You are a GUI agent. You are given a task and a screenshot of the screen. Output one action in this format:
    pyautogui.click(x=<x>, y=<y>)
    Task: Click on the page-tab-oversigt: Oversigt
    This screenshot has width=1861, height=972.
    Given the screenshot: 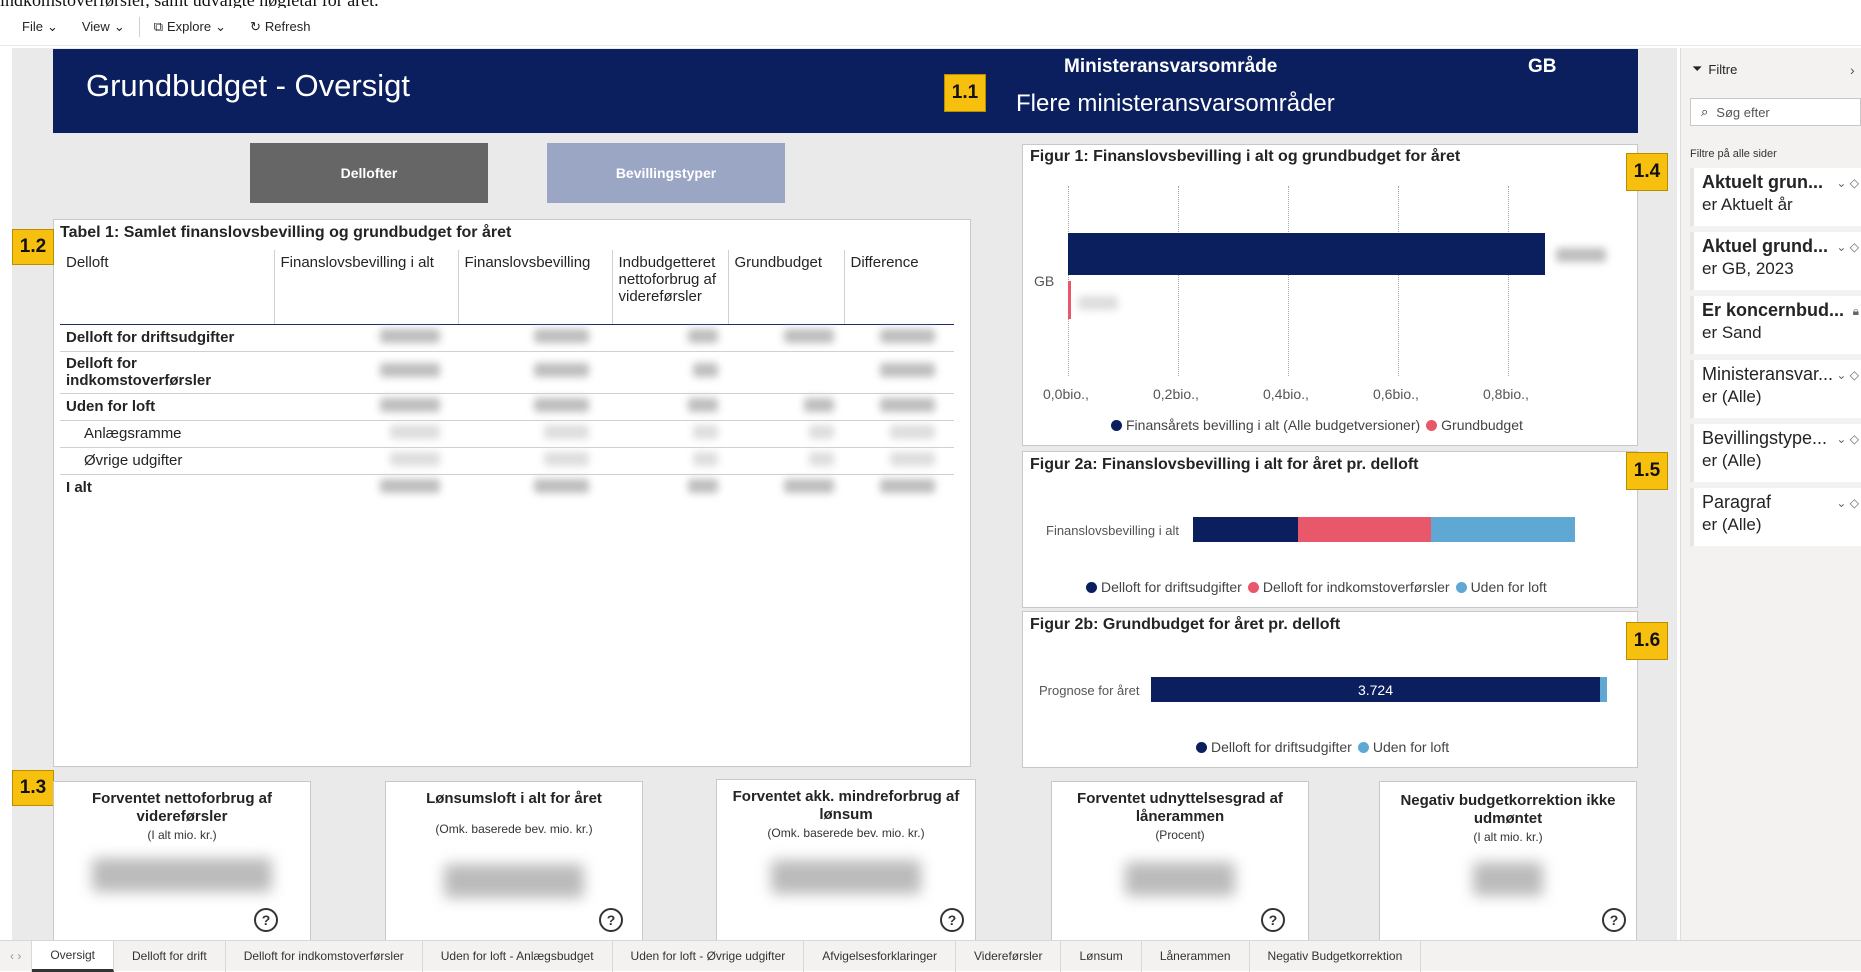 What is the action you would take?
    pyautogui.click(x=73, y=956)
    